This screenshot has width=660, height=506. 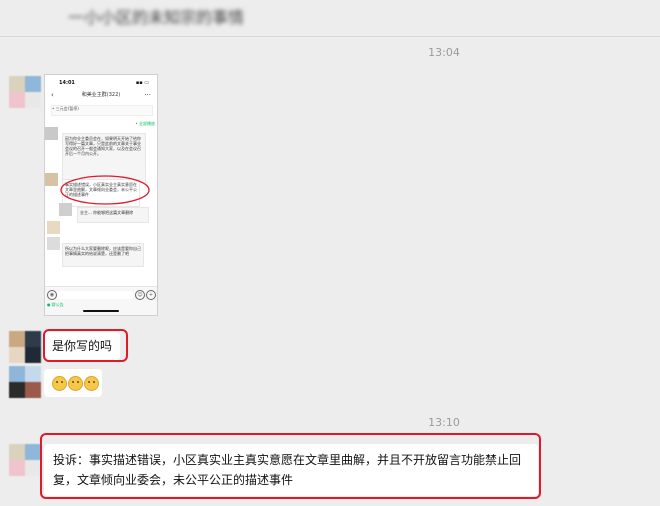 I want to click on timestamp: 13:10, so click(x=444, y=422).